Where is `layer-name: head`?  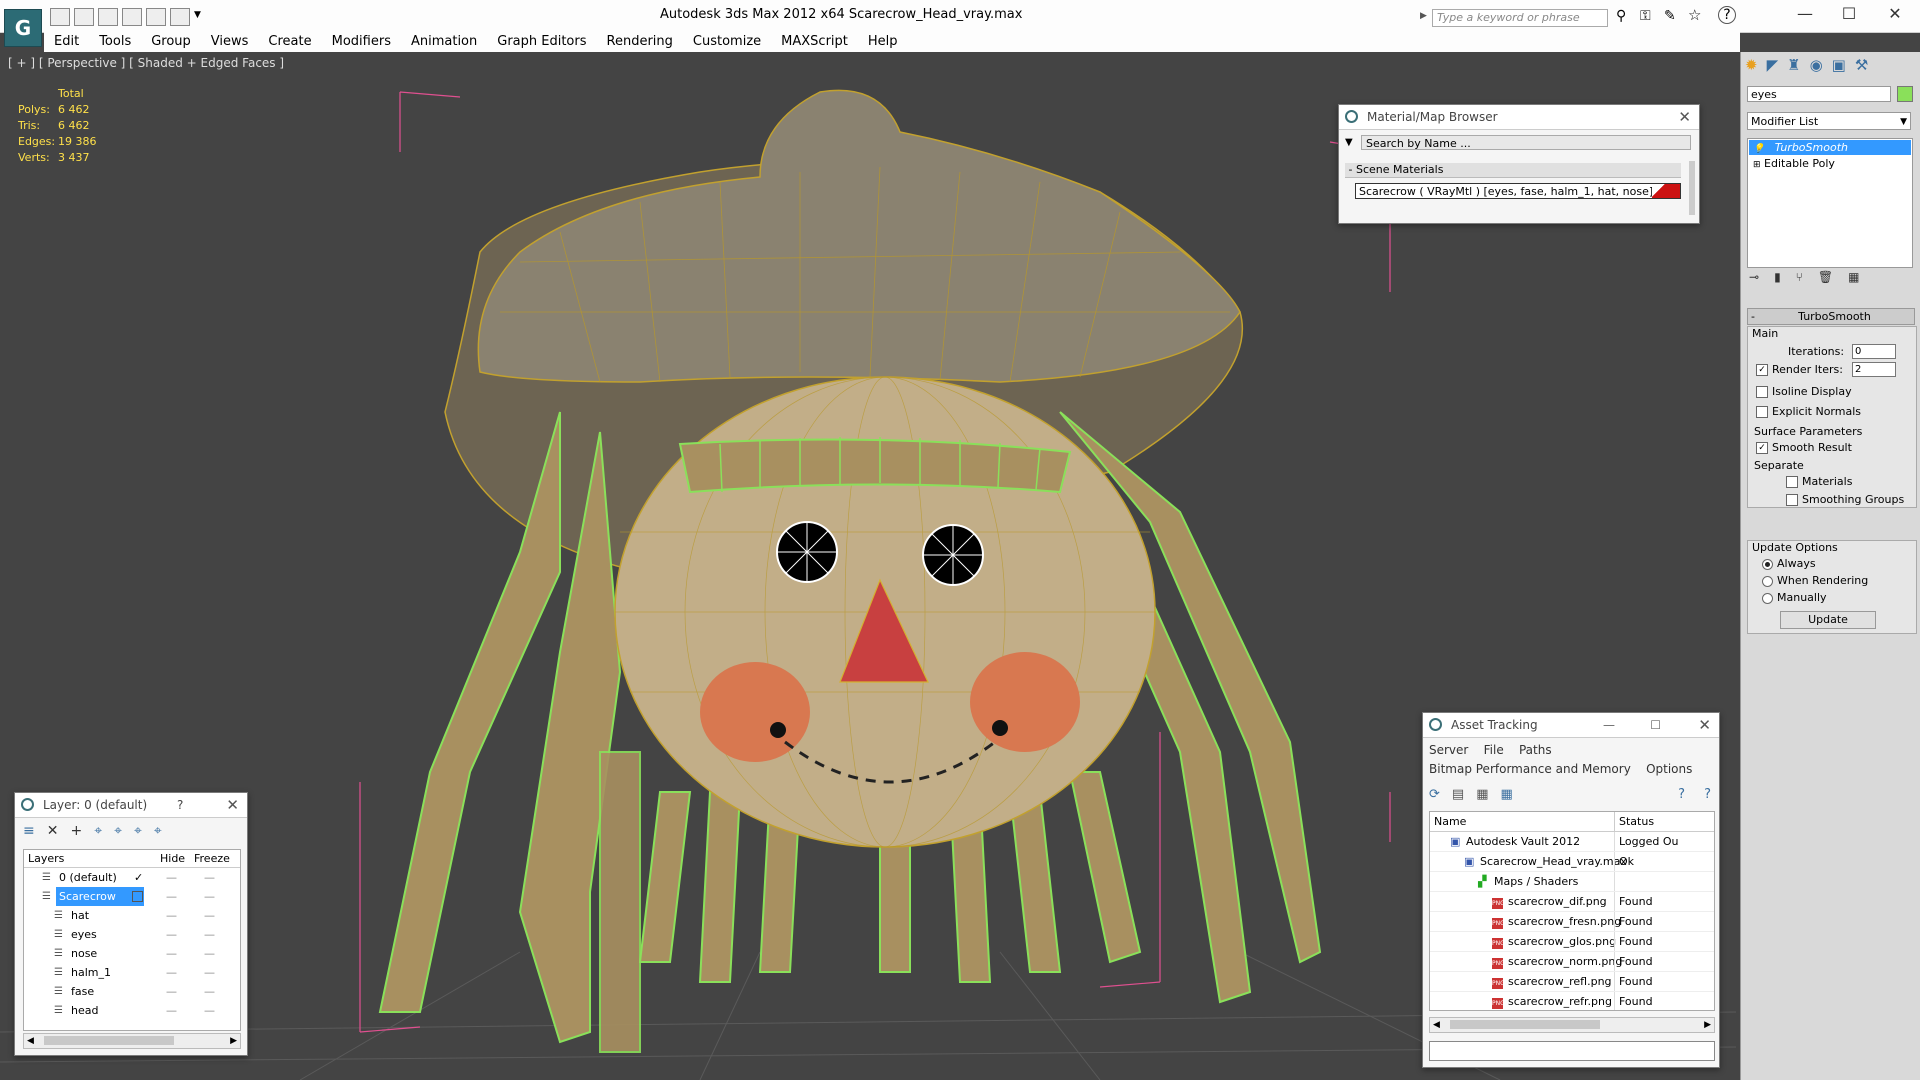
layer-name: head is located at coordinates (84, 1010).